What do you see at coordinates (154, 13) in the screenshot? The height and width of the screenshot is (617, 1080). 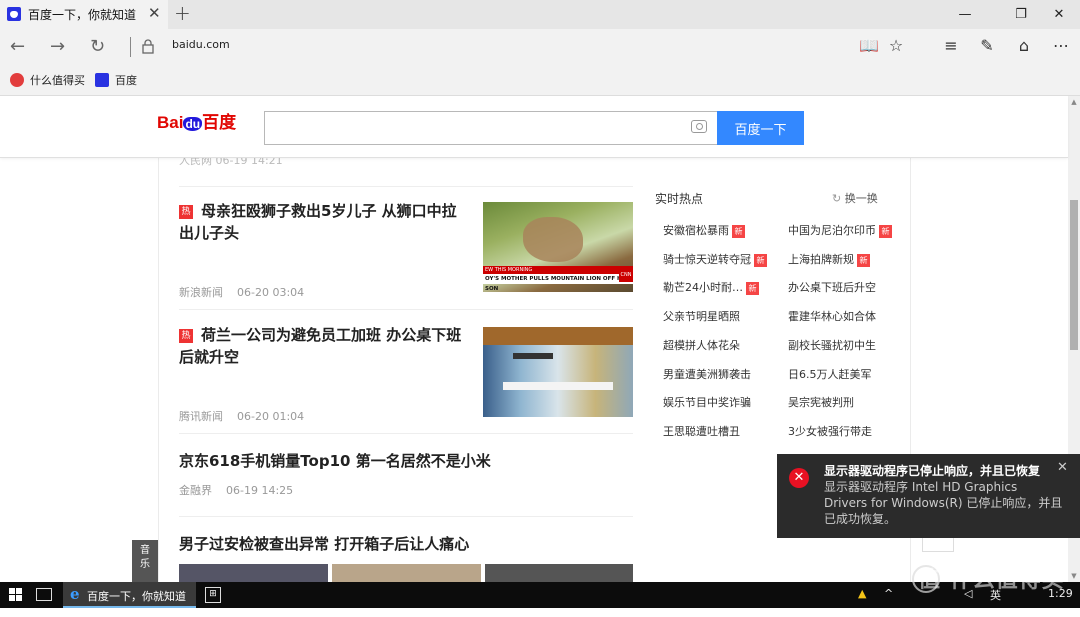 I see `tab-close-icon: ✕` at bounding box center [154, 13].